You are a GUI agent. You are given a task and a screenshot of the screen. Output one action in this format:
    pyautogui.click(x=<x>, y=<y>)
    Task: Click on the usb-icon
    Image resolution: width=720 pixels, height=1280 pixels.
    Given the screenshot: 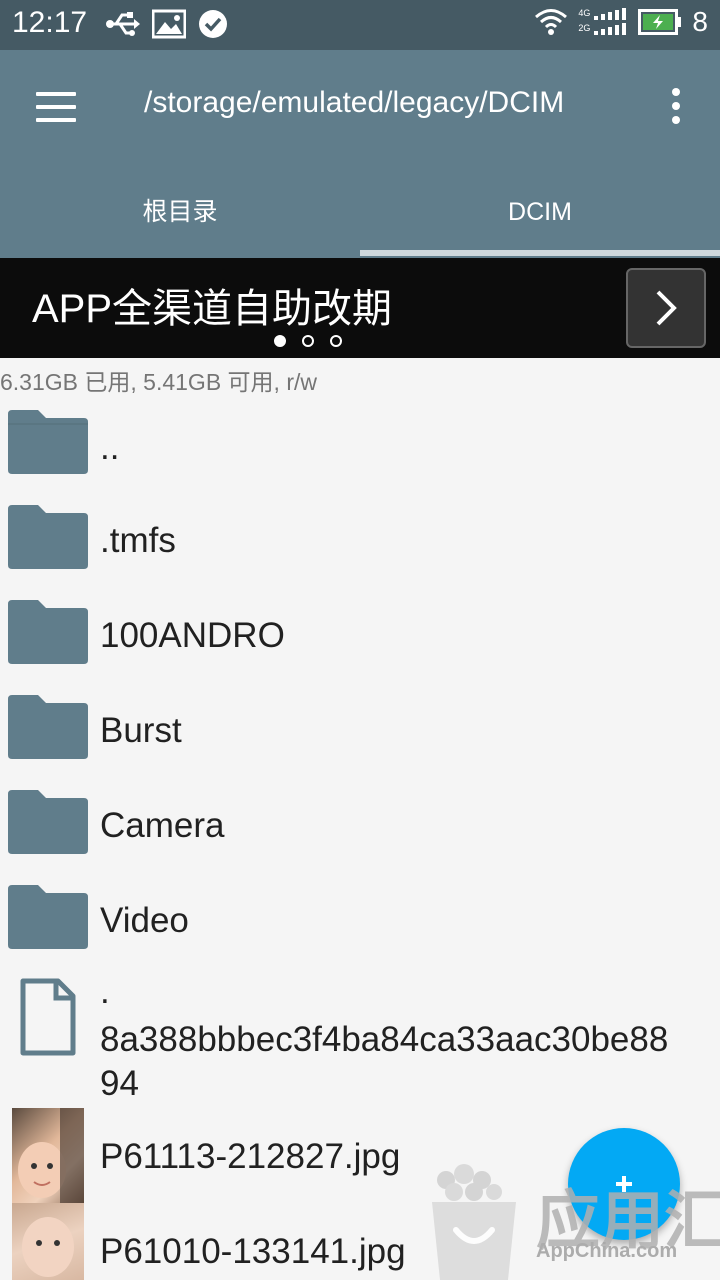 What is the action you would take?
    pyautogui.click(x=123, y=24)
    